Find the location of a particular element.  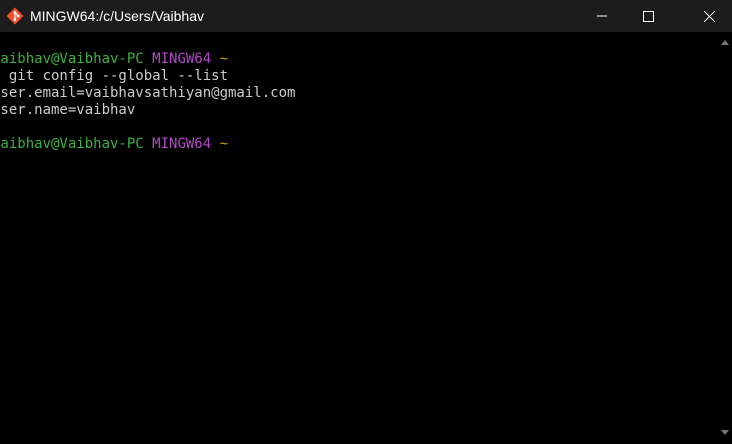

close-icon is located at coordinates (709, 16).